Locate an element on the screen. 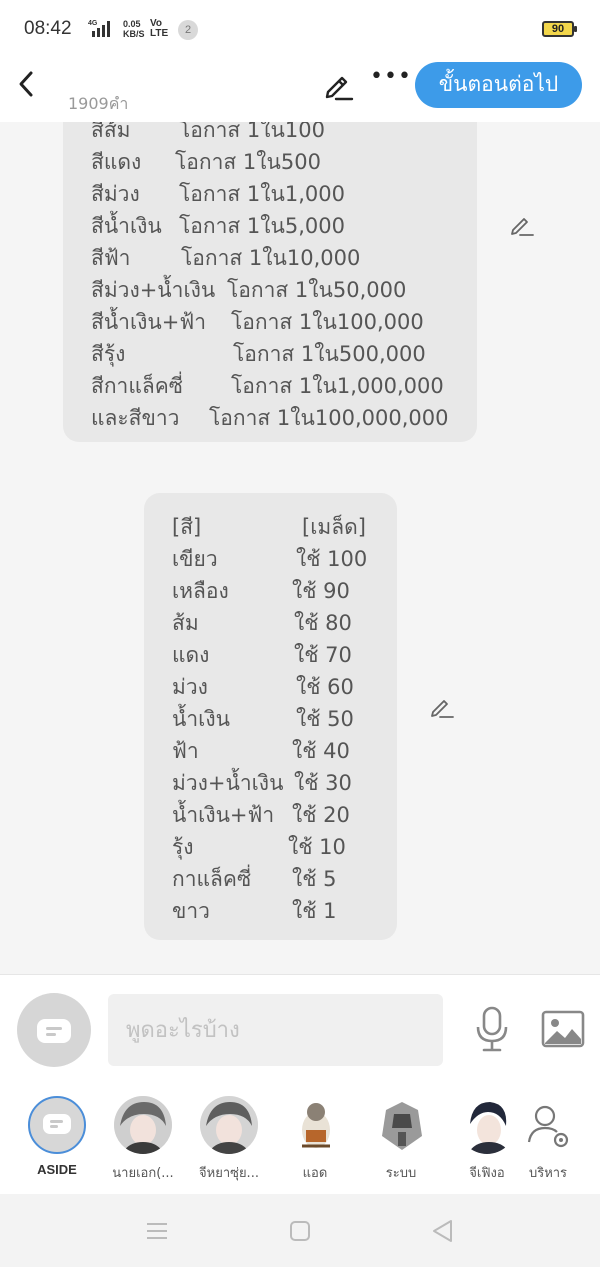 This screenshot has height=1267, width=600. rarity-name: สีม่วง+น้ำเงิน is located at coordinates (153, 290).